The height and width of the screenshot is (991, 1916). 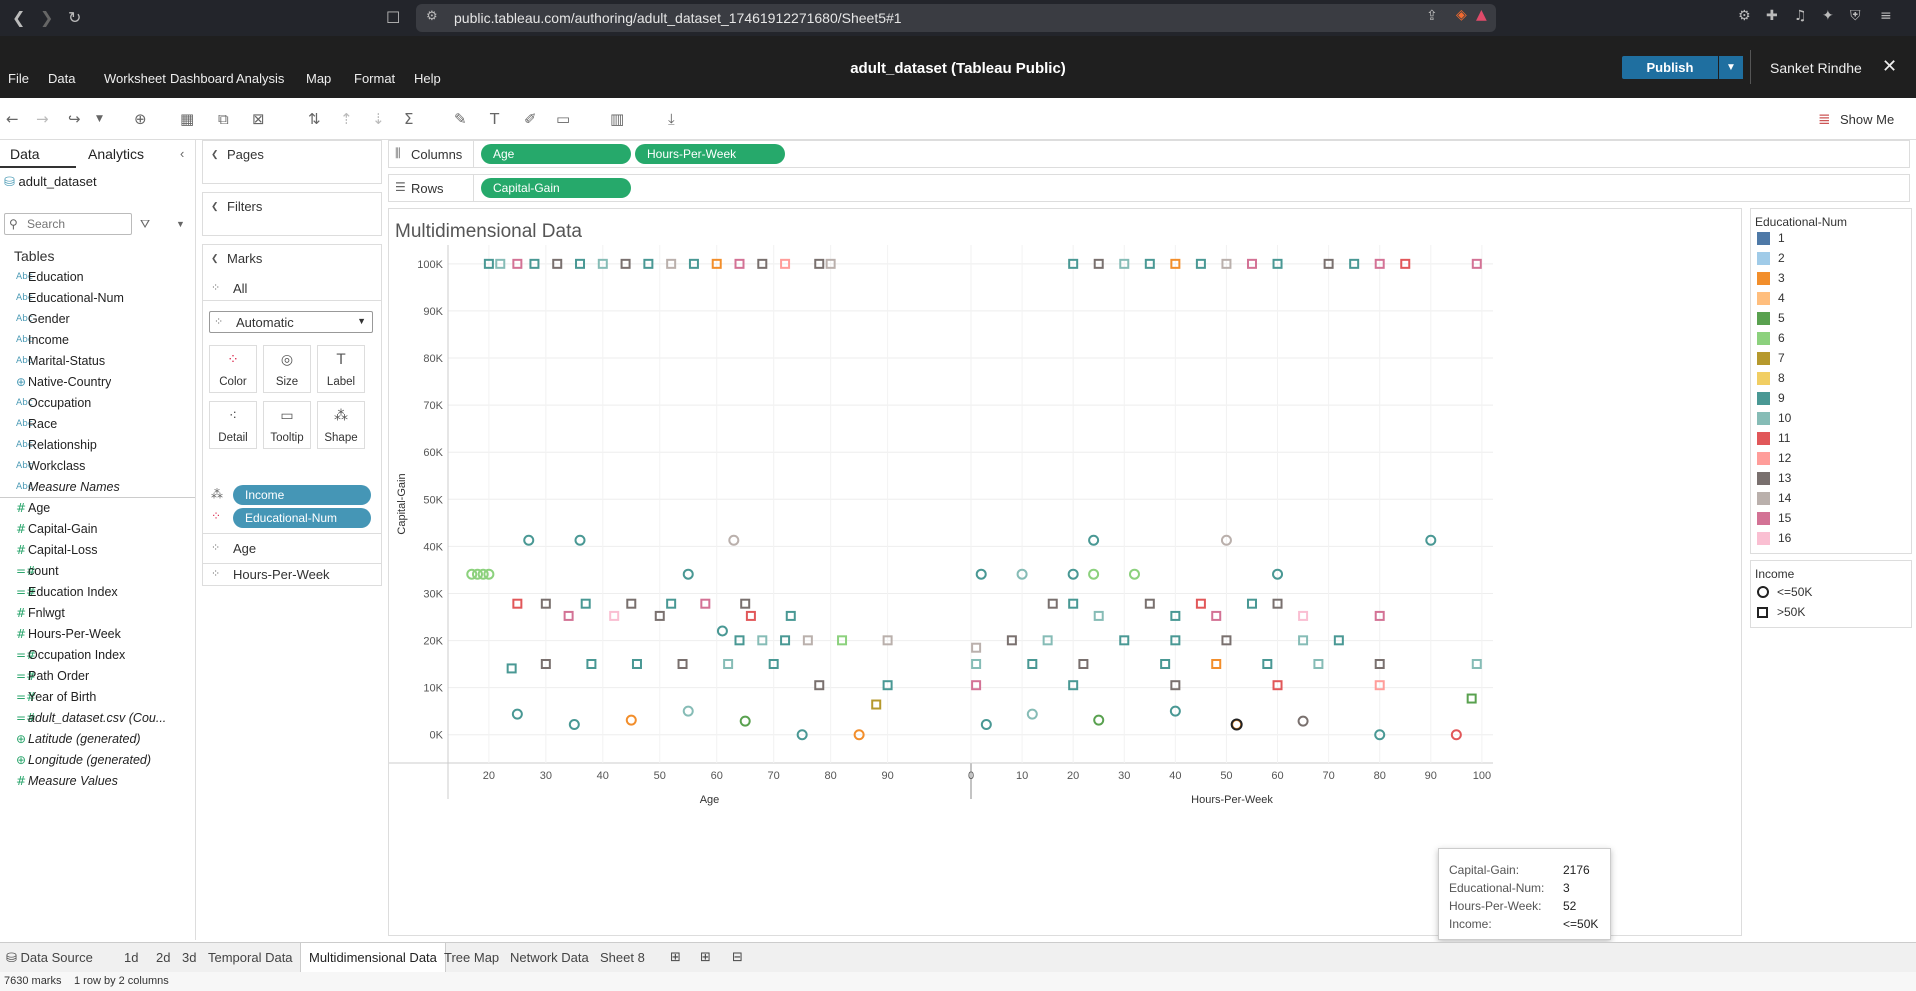 What do you see at coordinates (163, 957) in the screenshot?
I see `sheet-tab: 2d` at bounding box center [163, 957].